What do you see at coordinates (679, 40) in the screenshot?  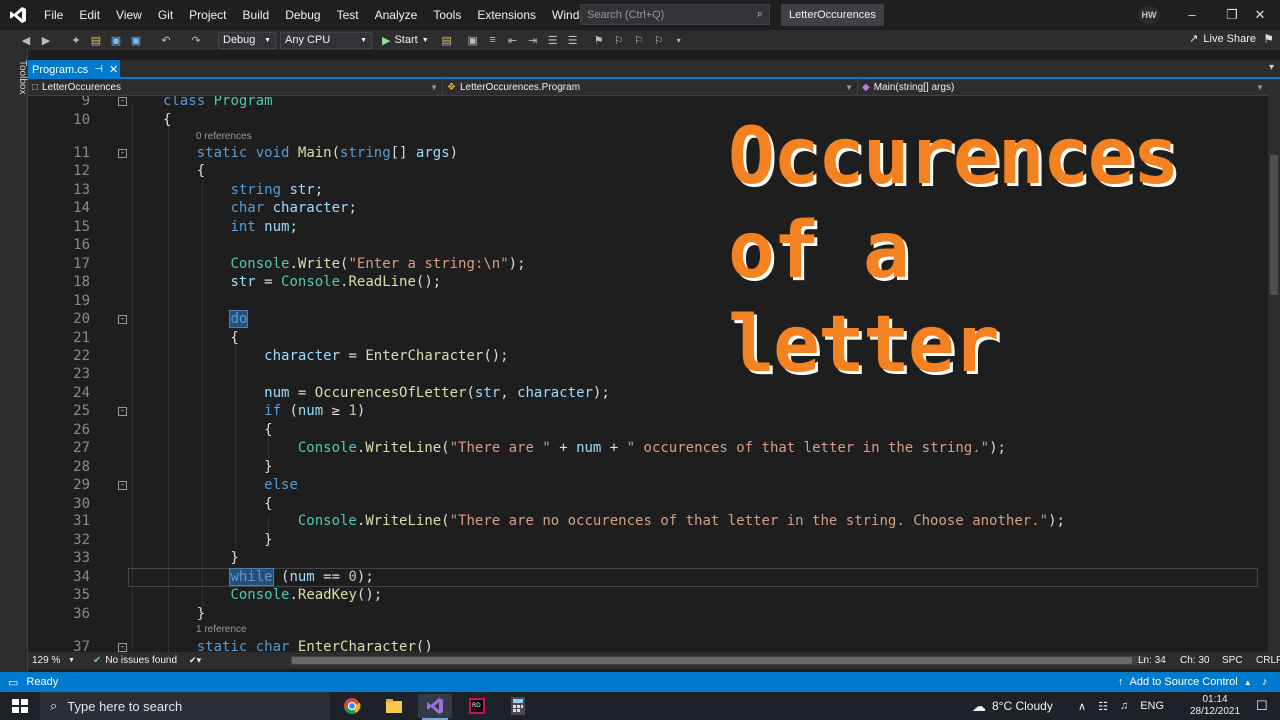 I see `toolbar-options-icon: ▾` at bounding box center [679, 40].